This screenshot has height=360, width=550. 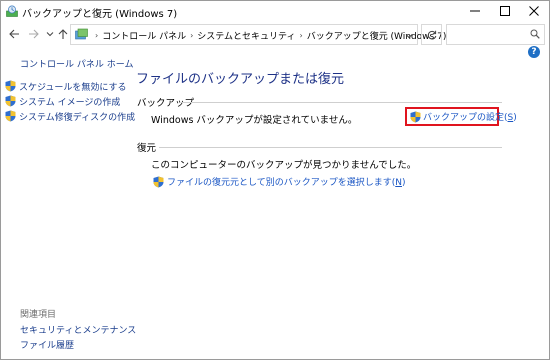 I want to click on task-label: システム イメージの作成, so click(x=70, y=102).